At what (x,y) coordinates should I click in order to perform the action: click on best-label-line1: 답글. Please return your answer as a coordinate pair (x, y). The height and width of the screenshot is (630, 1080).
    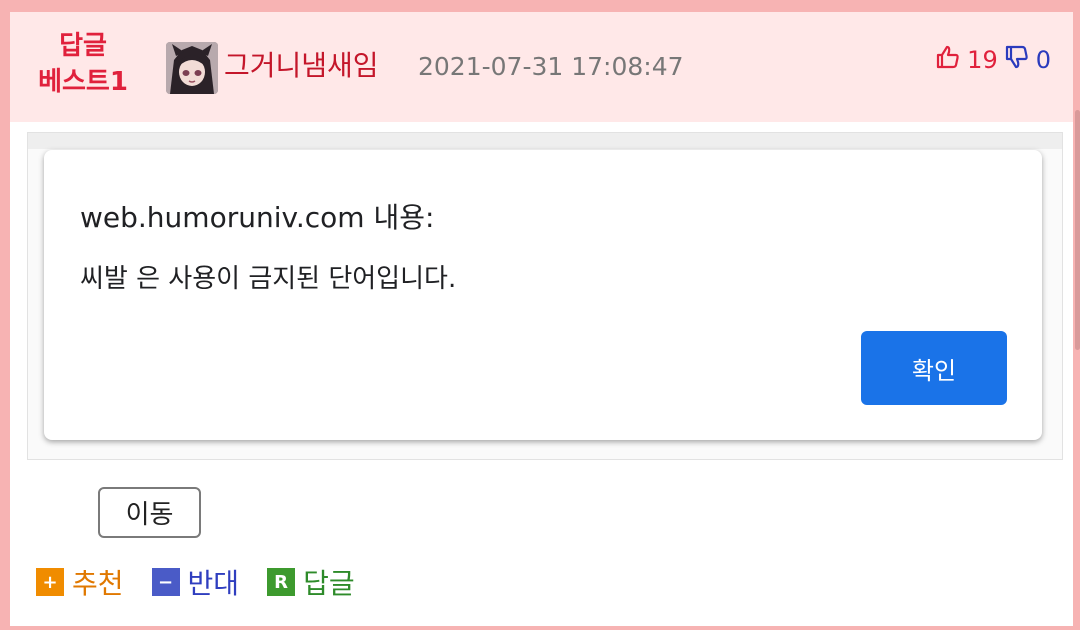
    Looking at the image, I should click on (83, 46).